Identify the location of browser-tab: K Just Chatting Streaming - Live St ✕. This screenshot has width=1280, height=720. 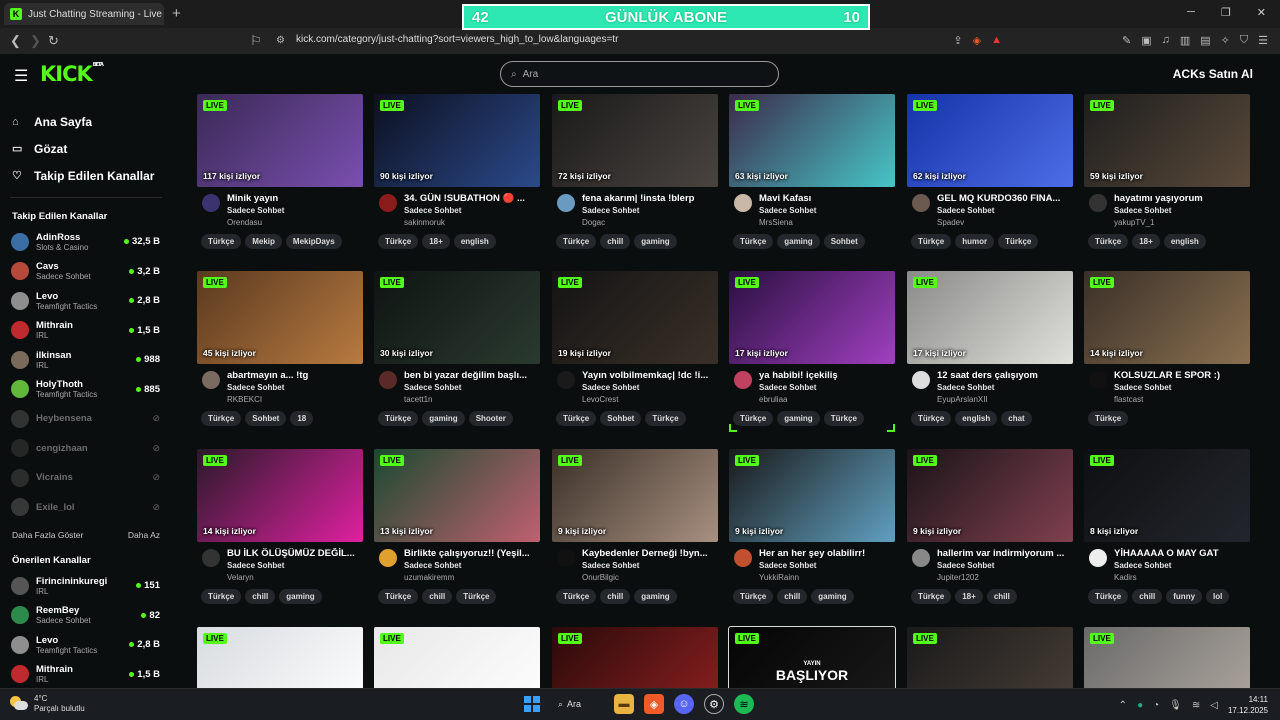
(84, 14).